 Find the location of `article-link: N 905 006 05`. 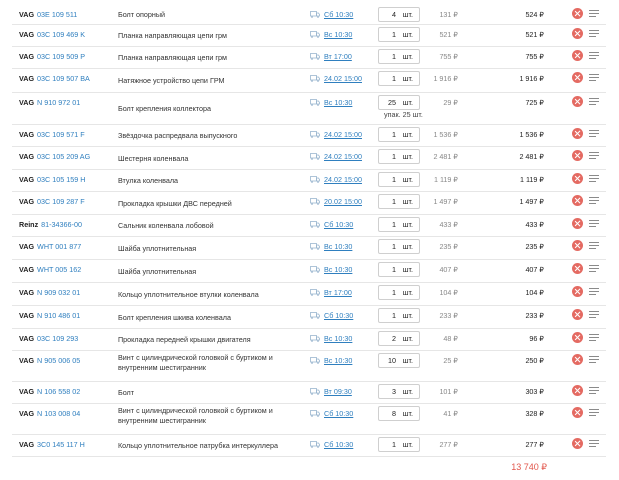

article-link: N 905 006 05 is located at coordinates (58, 360).